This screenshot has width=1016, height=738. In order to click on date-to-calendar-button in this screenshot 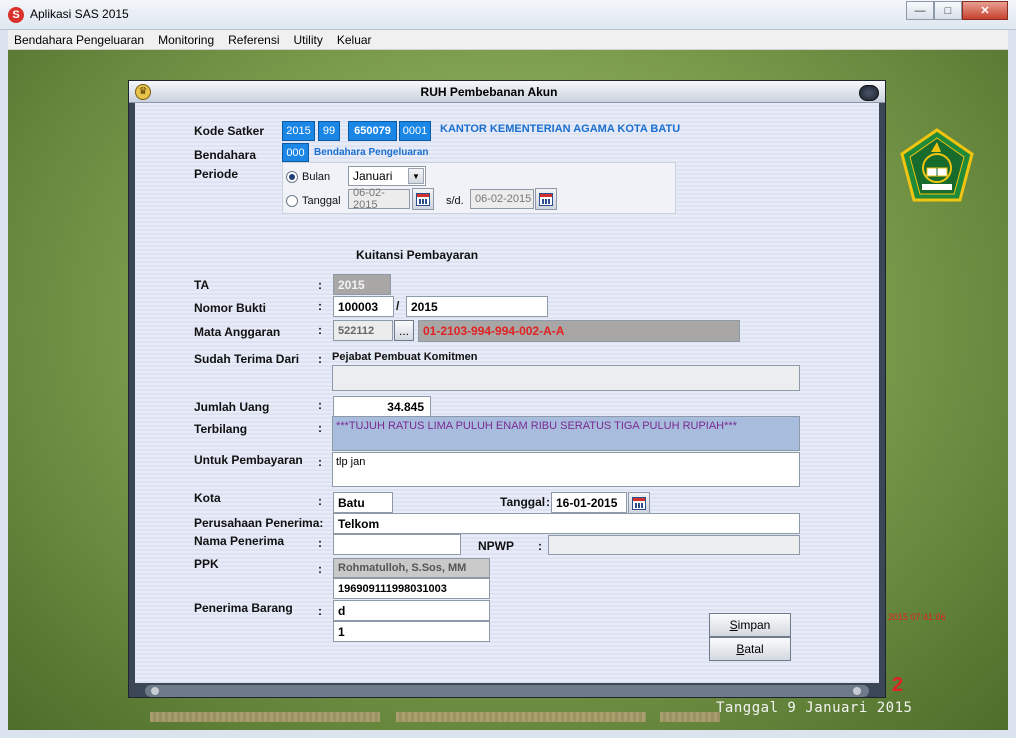, I will do `click(546, 199)`.